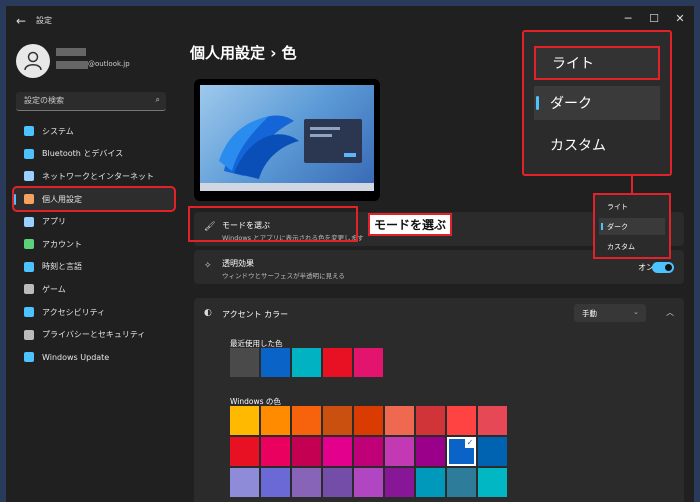  I want to click on minimize-button: ─, so click(628, 18).